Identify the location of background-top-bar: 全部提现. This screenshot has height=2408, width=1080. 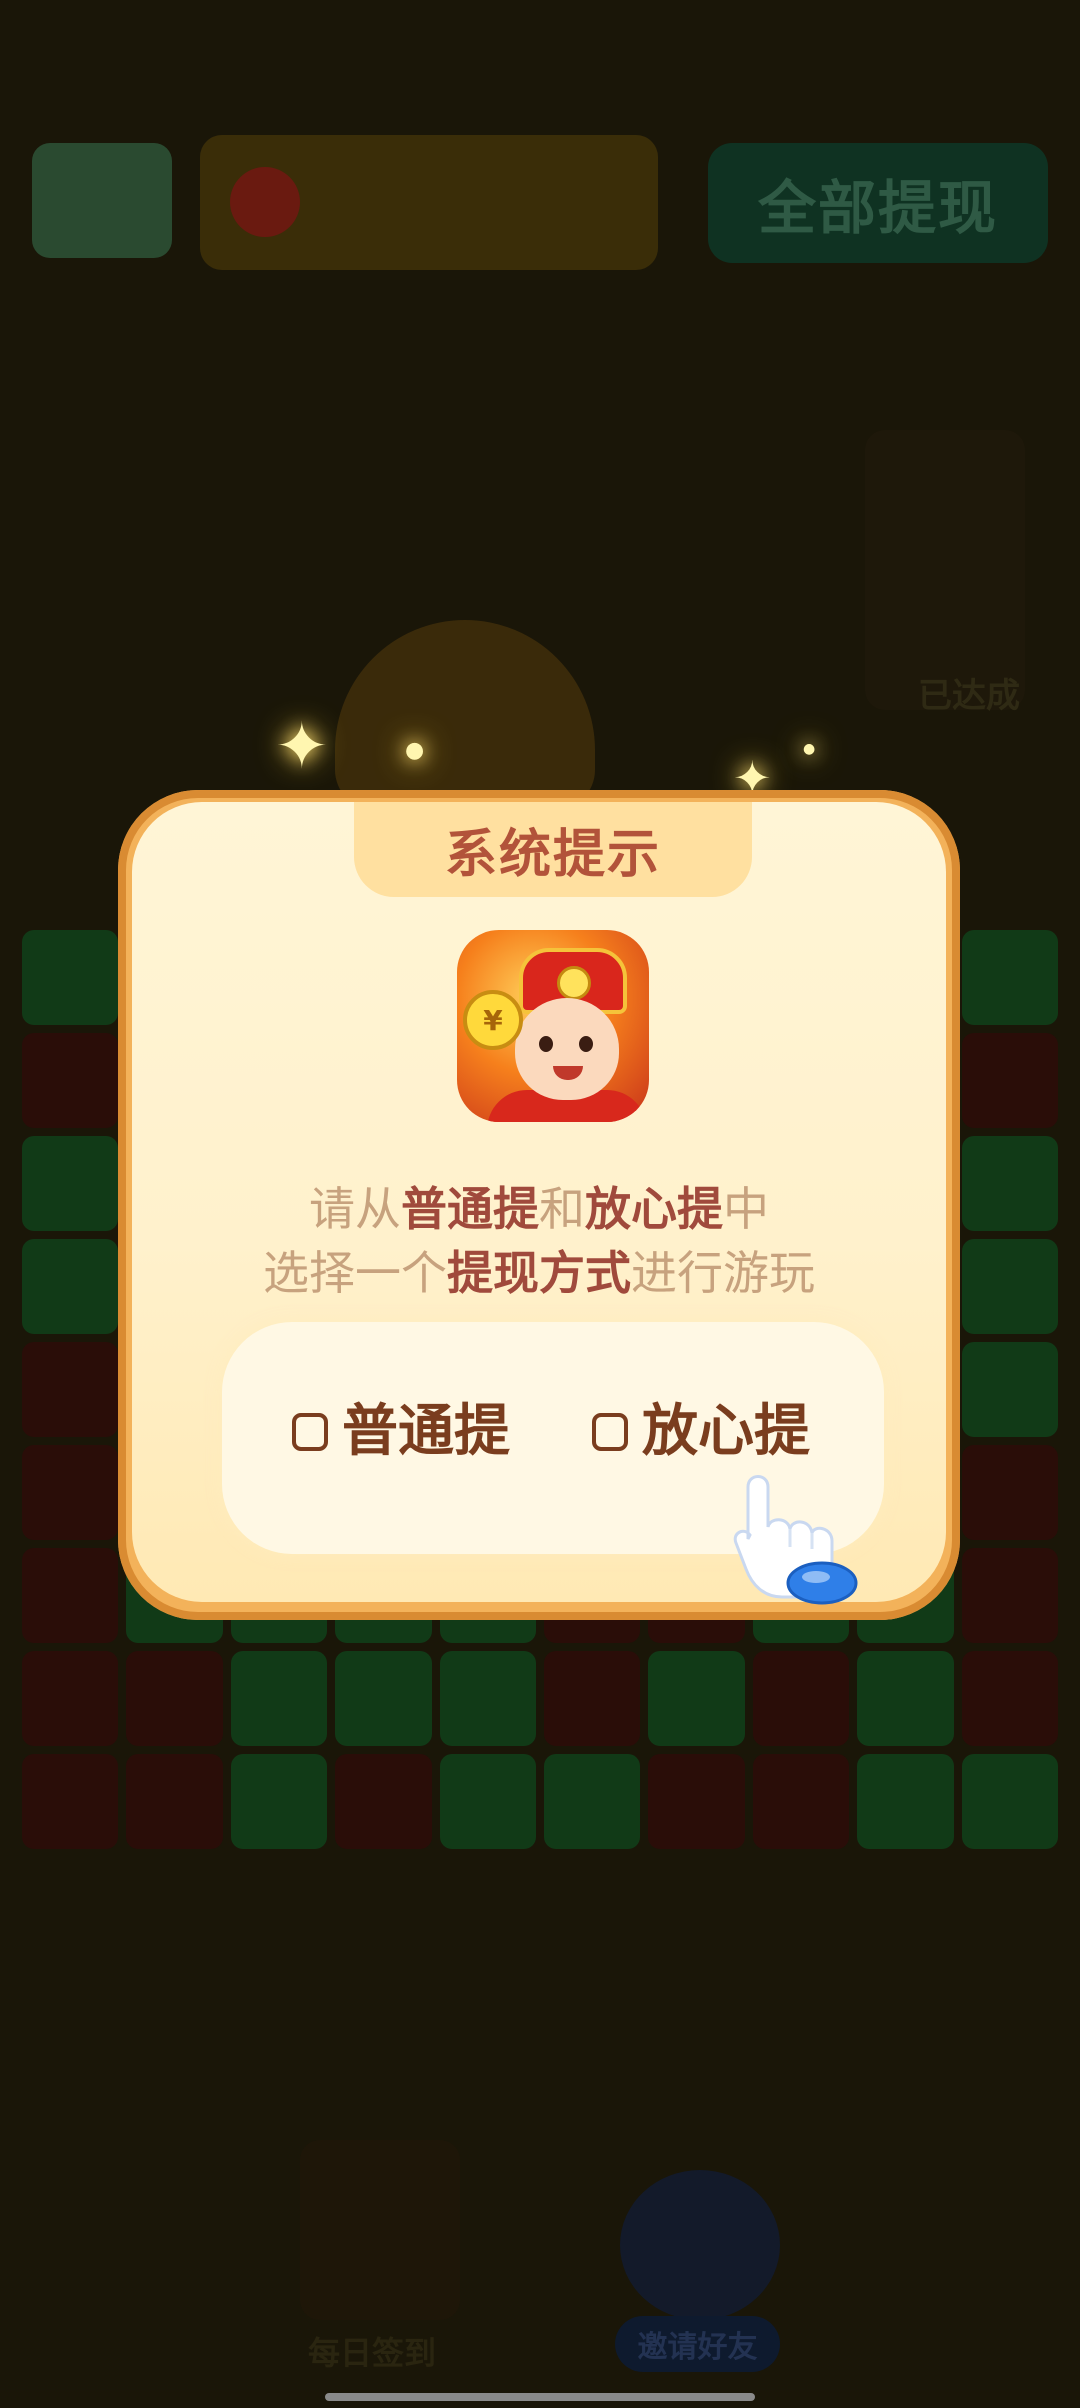
(540, 205).